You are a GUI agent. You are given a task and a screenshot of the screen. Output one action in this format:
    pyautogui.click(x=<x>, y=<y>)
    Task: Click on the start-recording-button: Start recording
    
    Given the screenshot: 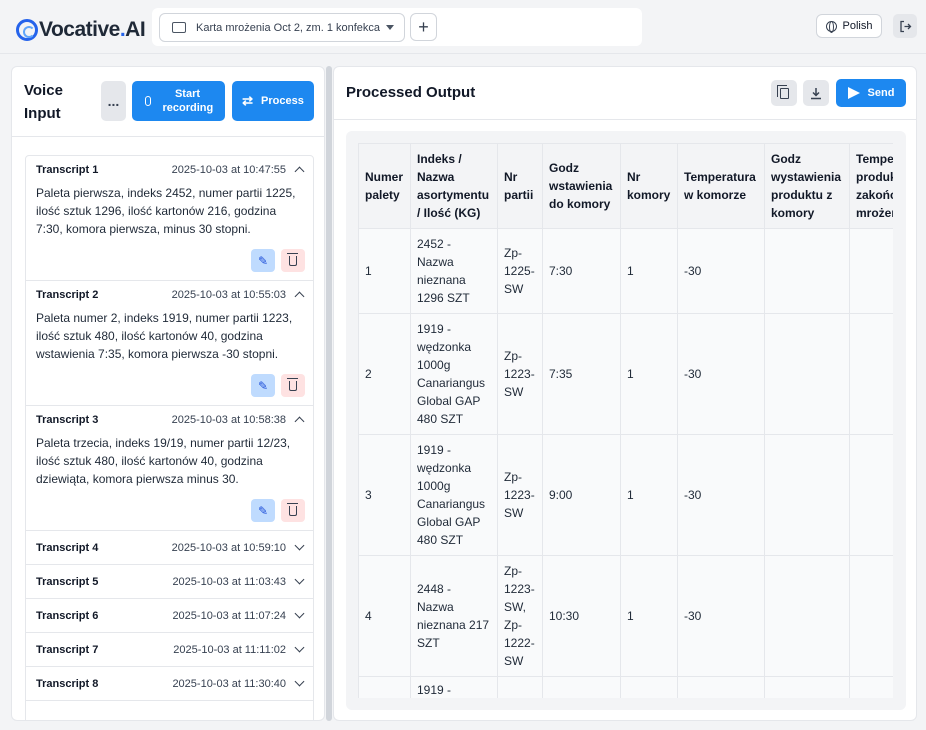 What is the action you would take?
    pyautogui.click(x=178, y=101)
    